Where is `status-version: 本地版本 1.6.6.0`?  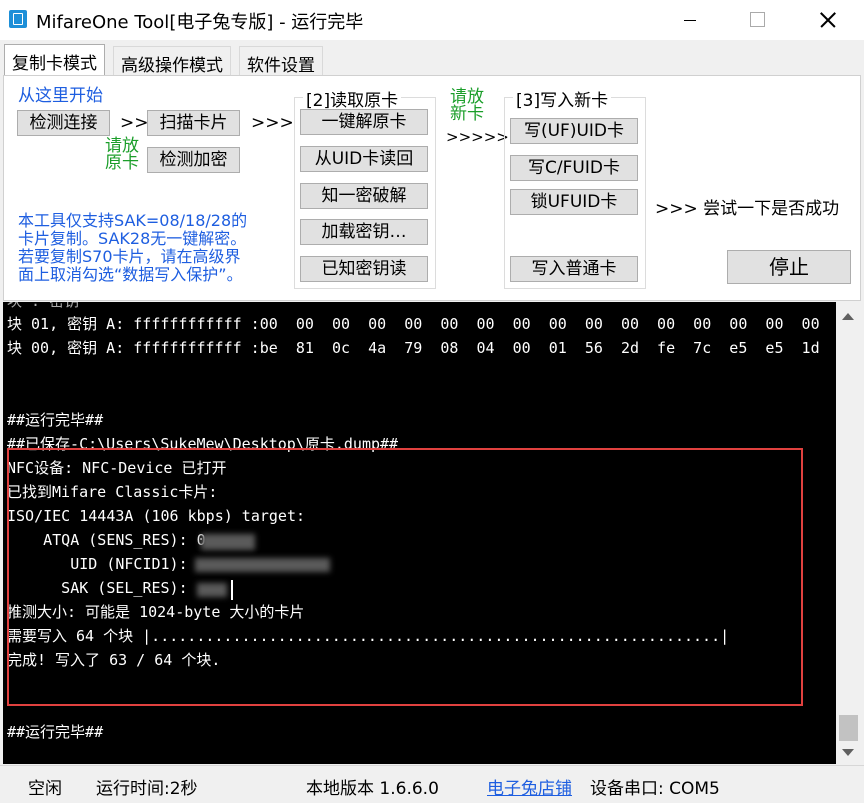
status-version: 本地版本 1.6.6.0 is located at coordinates (372, 789).